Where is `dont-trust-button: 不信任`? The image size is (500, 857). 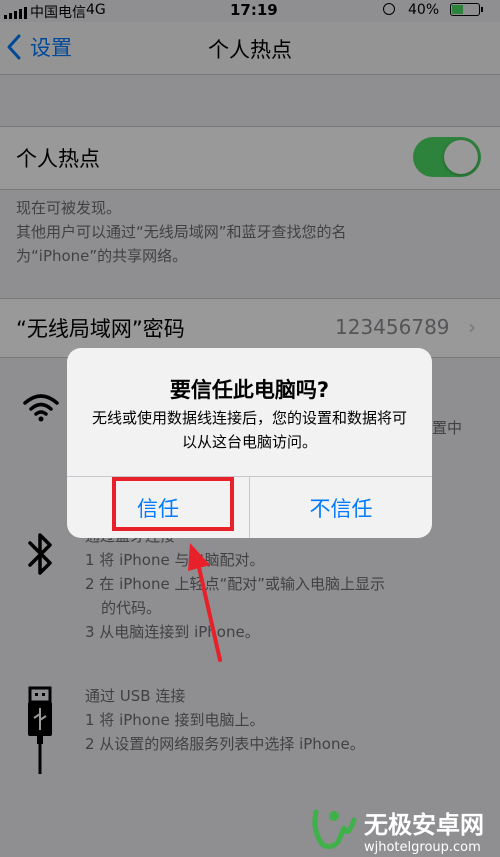 dont-trust-button: 不信任 is located at coordinates (341, 507).